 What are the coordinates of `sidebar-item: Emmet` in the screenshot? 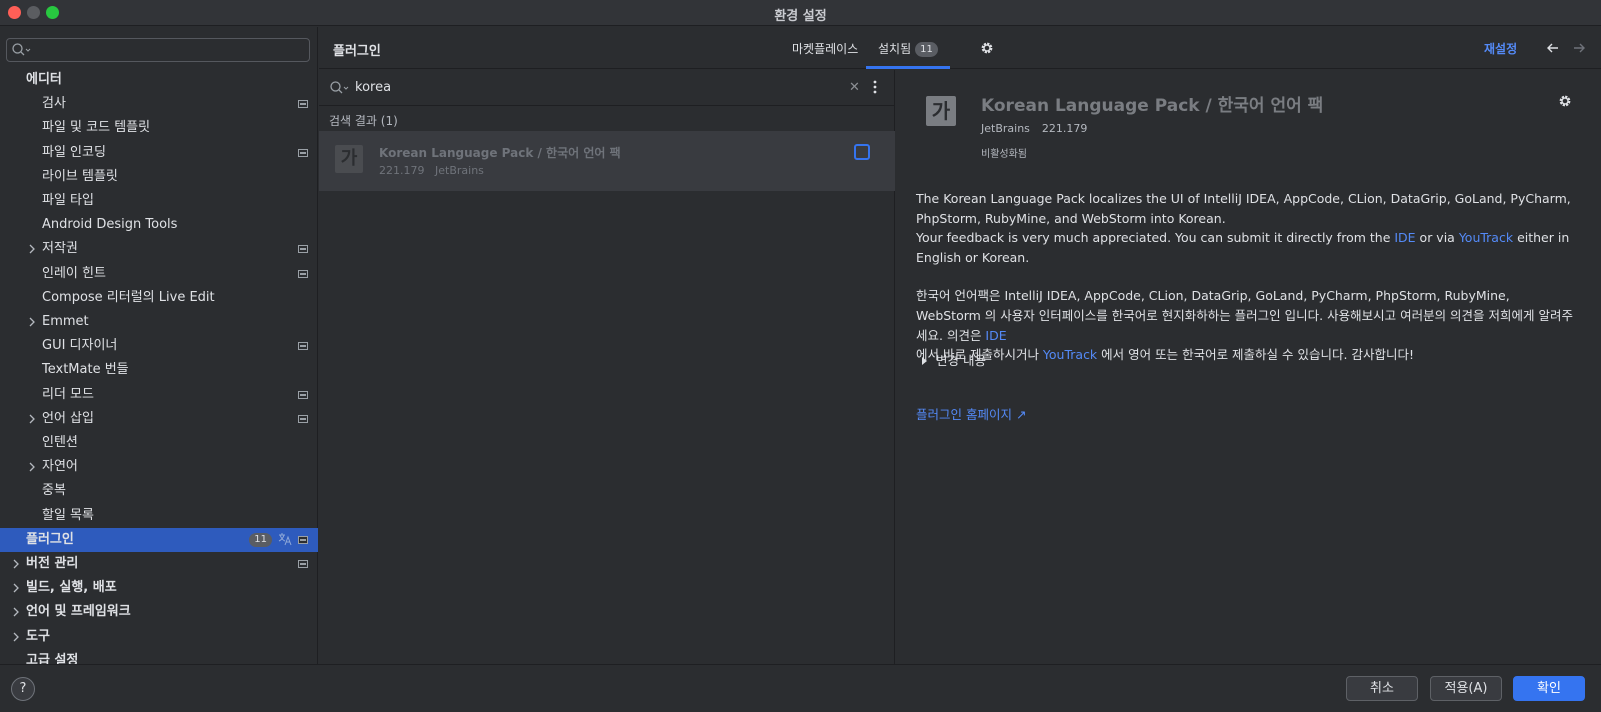 It's located at (159, 322).